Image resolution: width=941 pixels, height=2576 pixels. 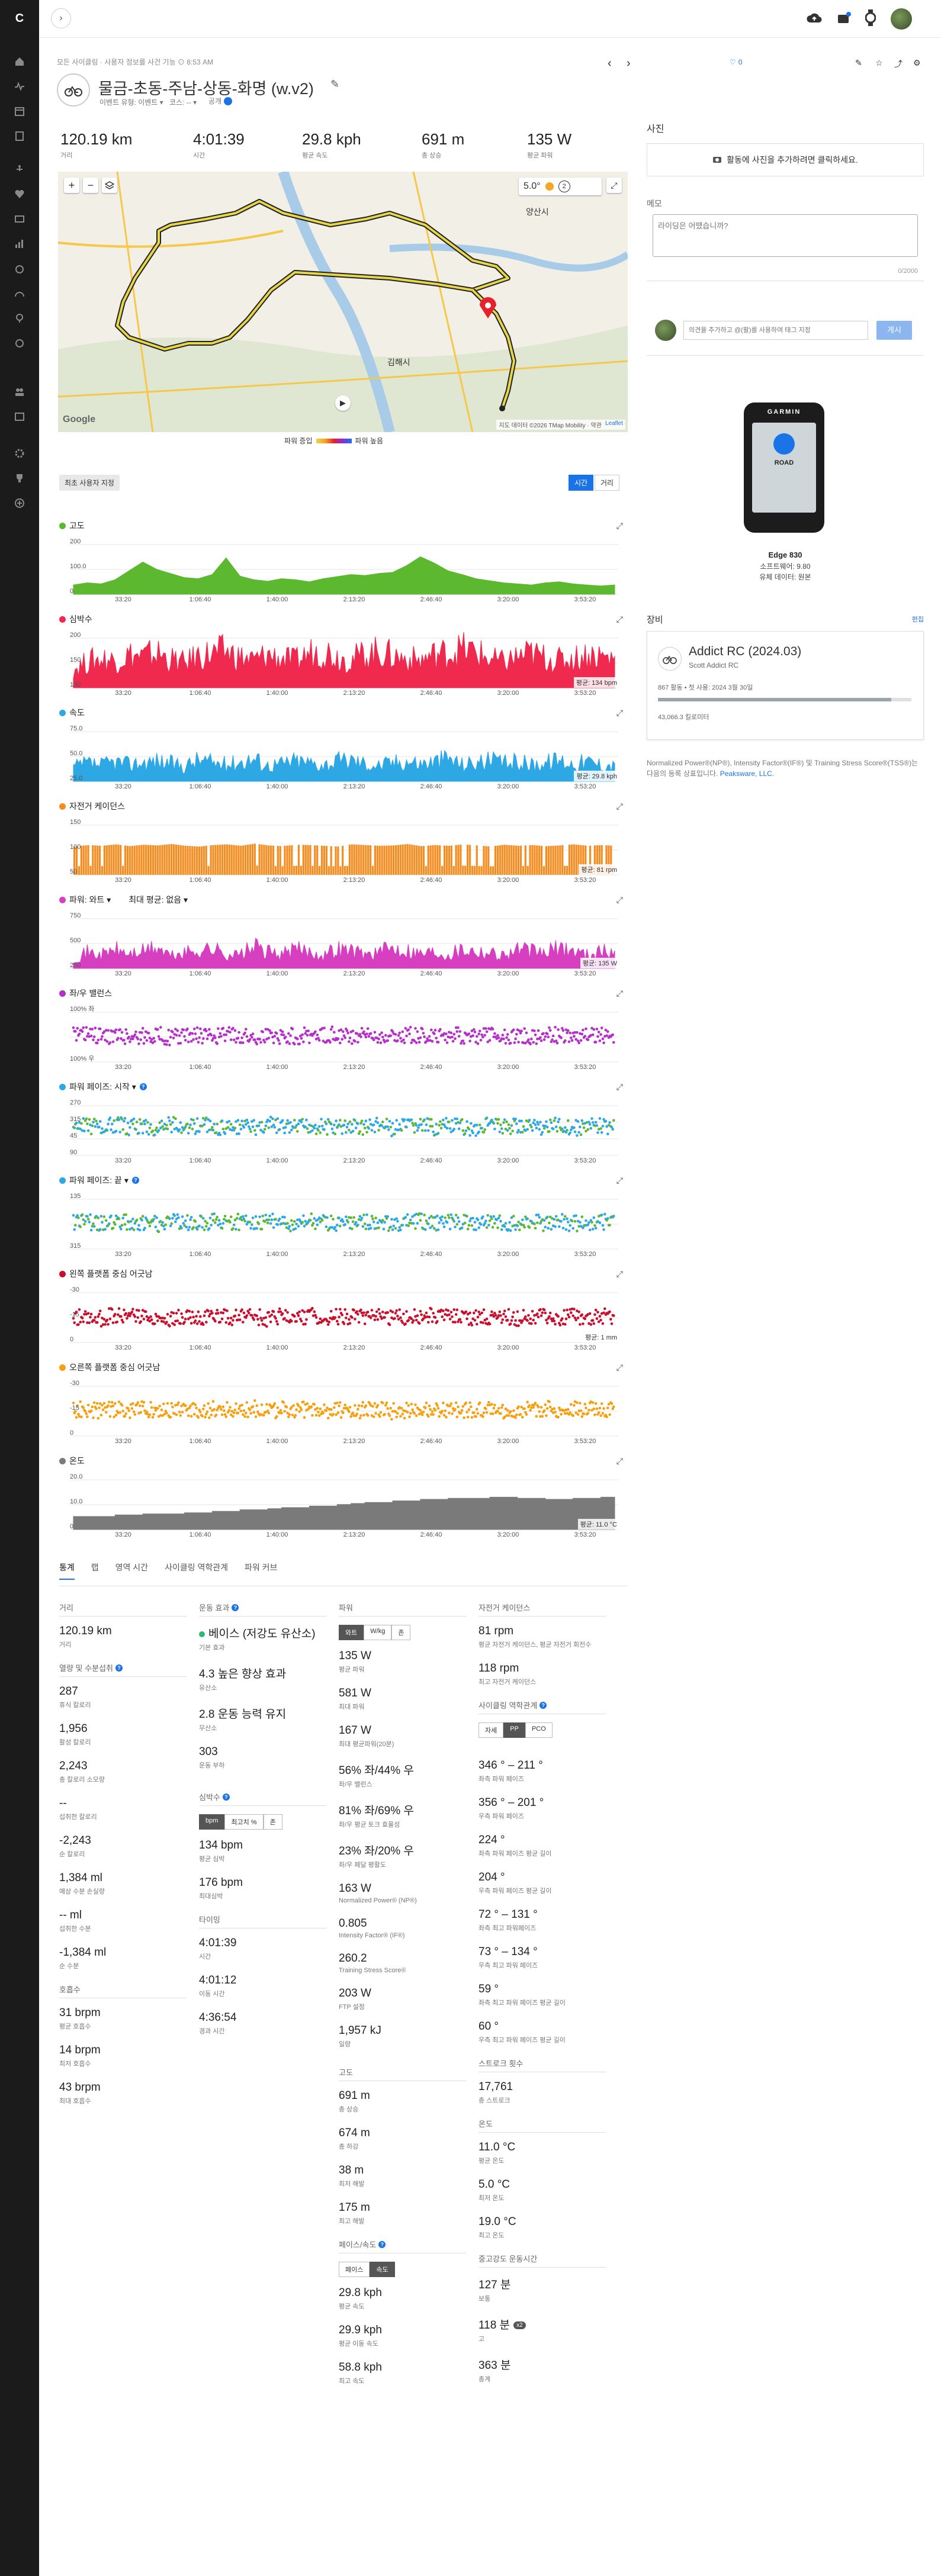 I want to click on performance-icon, so click(x=19, y=294).